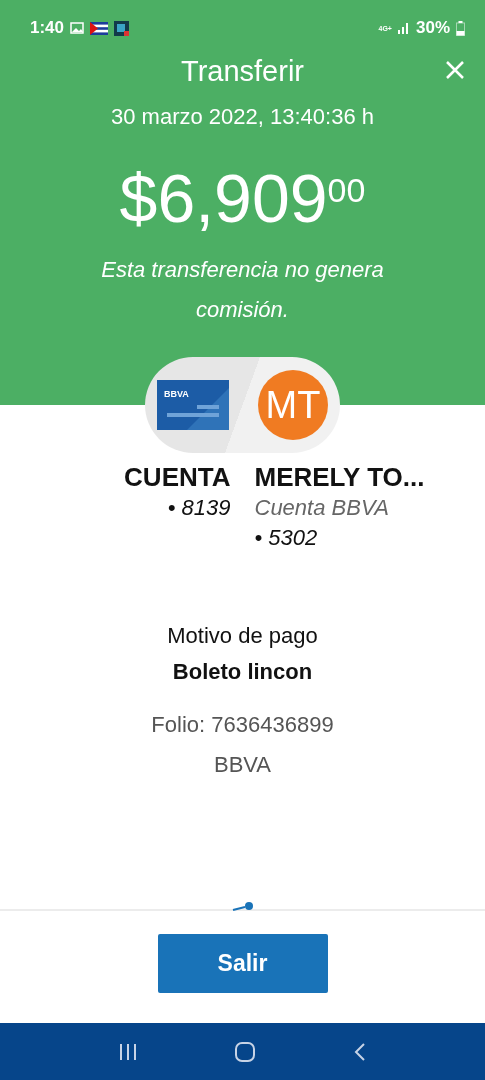 The height and width of the screenshot is (1080, 485). Describe the element at coordinates (199, 508) in the screenshot. I see `origin-account: • 8139` at that location.